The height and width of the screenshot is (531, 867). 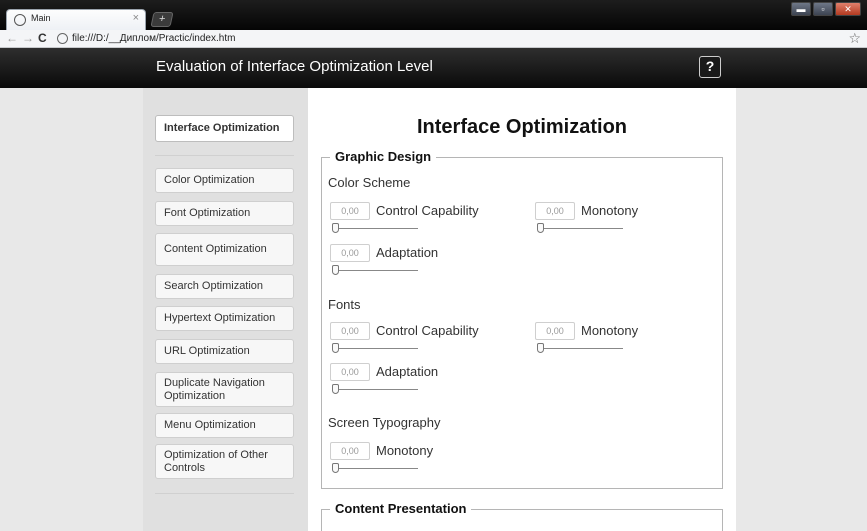 What do you see at coordinates (384, 422) in the screenshot?
I see `screen-typography-heading: Screen Typography` at bounding box center [384, 422].